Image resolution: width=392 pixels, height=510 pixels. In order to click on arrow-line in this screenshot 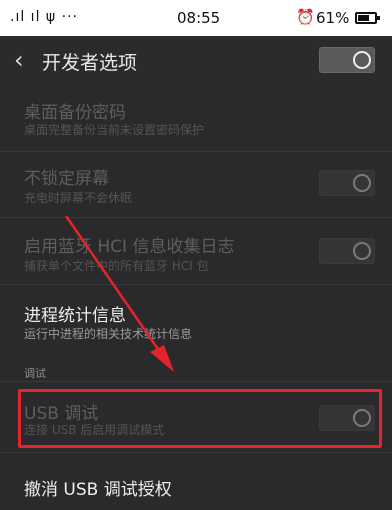, I will do `click(113, 284)`.